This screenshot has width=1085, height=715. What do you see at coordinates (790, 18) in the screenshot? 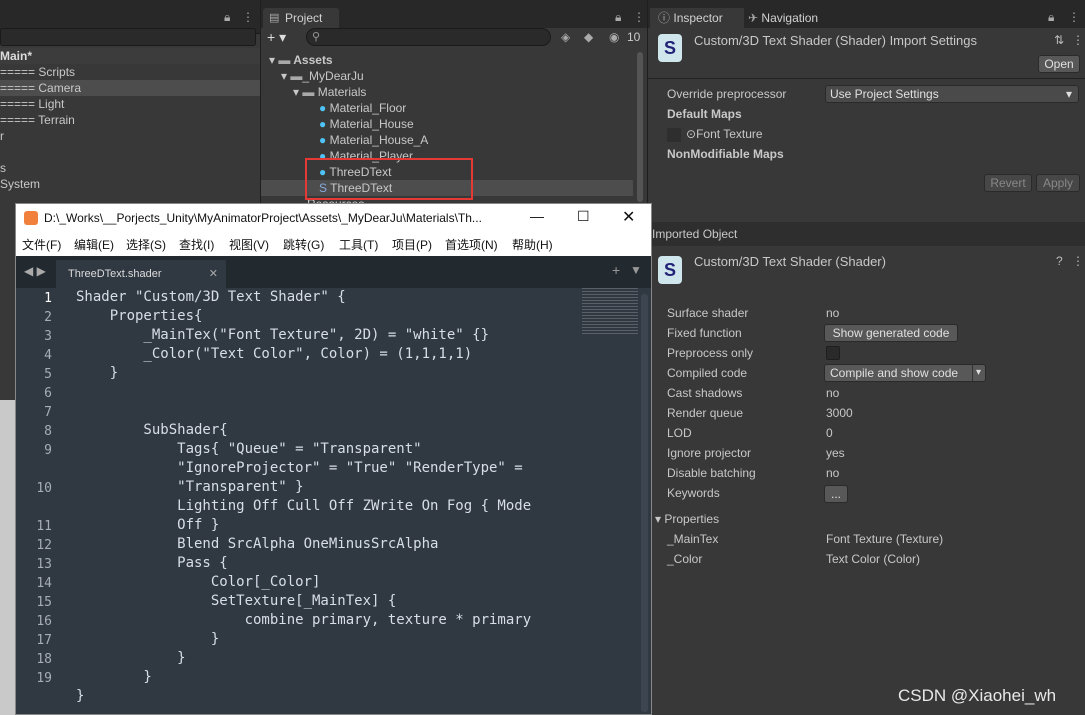
I see `tab-navigation-label: Navigation` at bounding box center [790, 18].